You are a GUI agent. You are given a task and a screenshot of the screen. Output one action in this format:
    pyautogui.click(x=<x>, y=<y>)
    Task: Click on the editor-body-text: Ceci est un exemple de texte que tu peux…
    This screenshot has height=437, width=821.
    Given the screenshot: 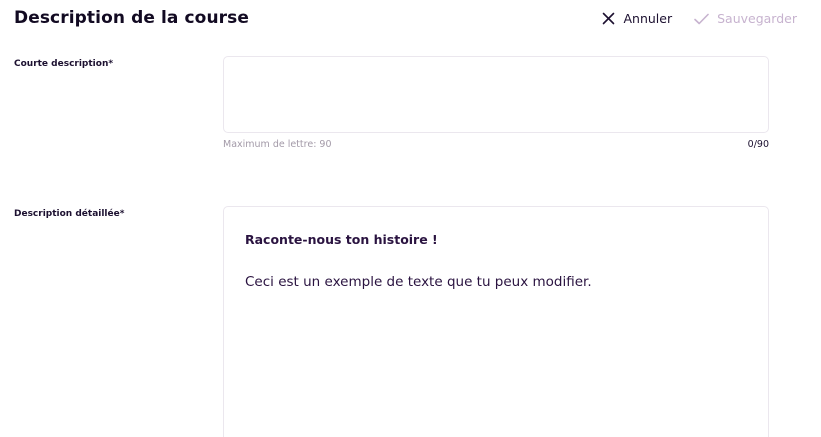 What is the action you would take?
    pyautogui.click(x=418, y=282)
    